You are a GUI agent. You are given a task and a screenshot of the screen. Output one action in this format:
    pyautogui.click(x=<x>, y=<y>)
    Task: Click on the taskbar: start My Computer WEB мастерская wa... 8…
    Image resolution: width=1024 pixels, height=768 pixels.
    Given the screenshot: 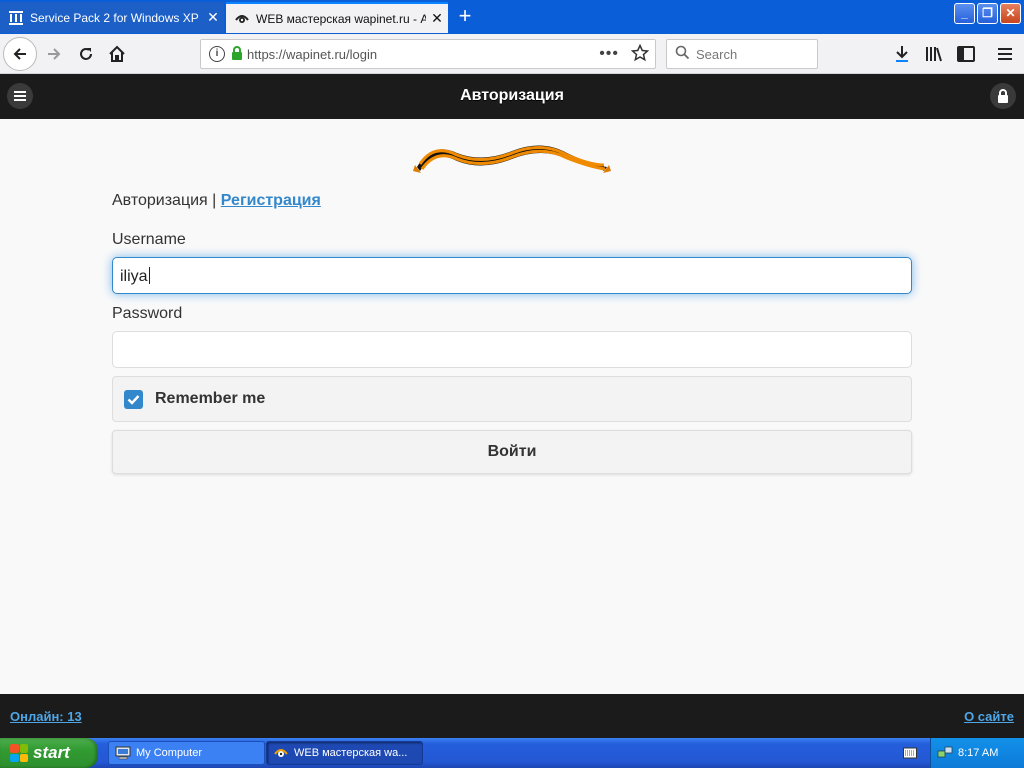 What is the action you would take?
    pyautogui.click(x=512, y=753)
    